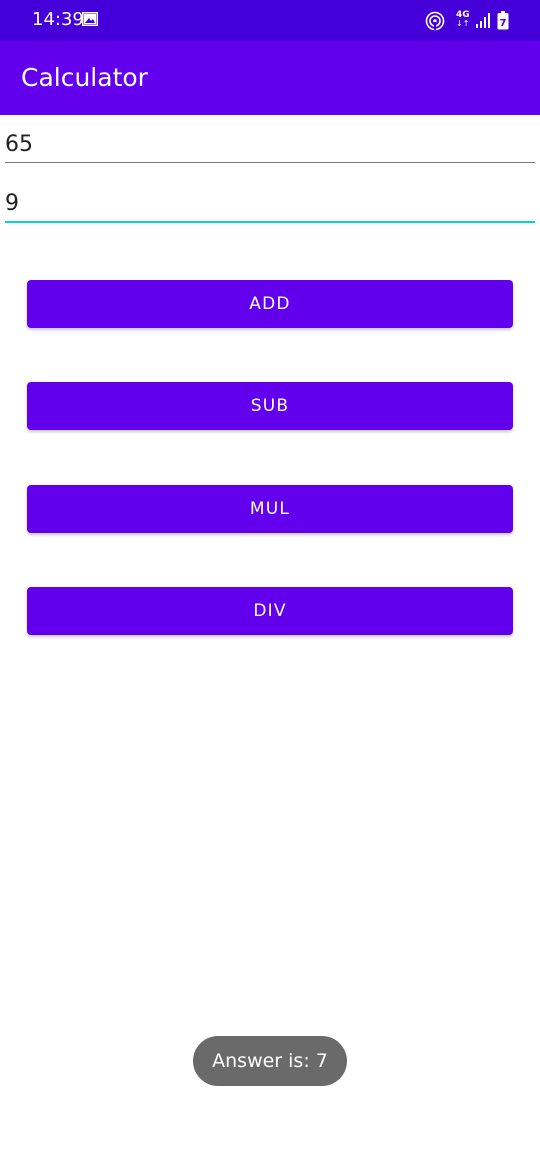 This screenshot has height=1170, width=540. What do you see at coordinates (503, 23) in the screenshot?
I see `battery-level-label: 7` at bounding box center [503, 23].